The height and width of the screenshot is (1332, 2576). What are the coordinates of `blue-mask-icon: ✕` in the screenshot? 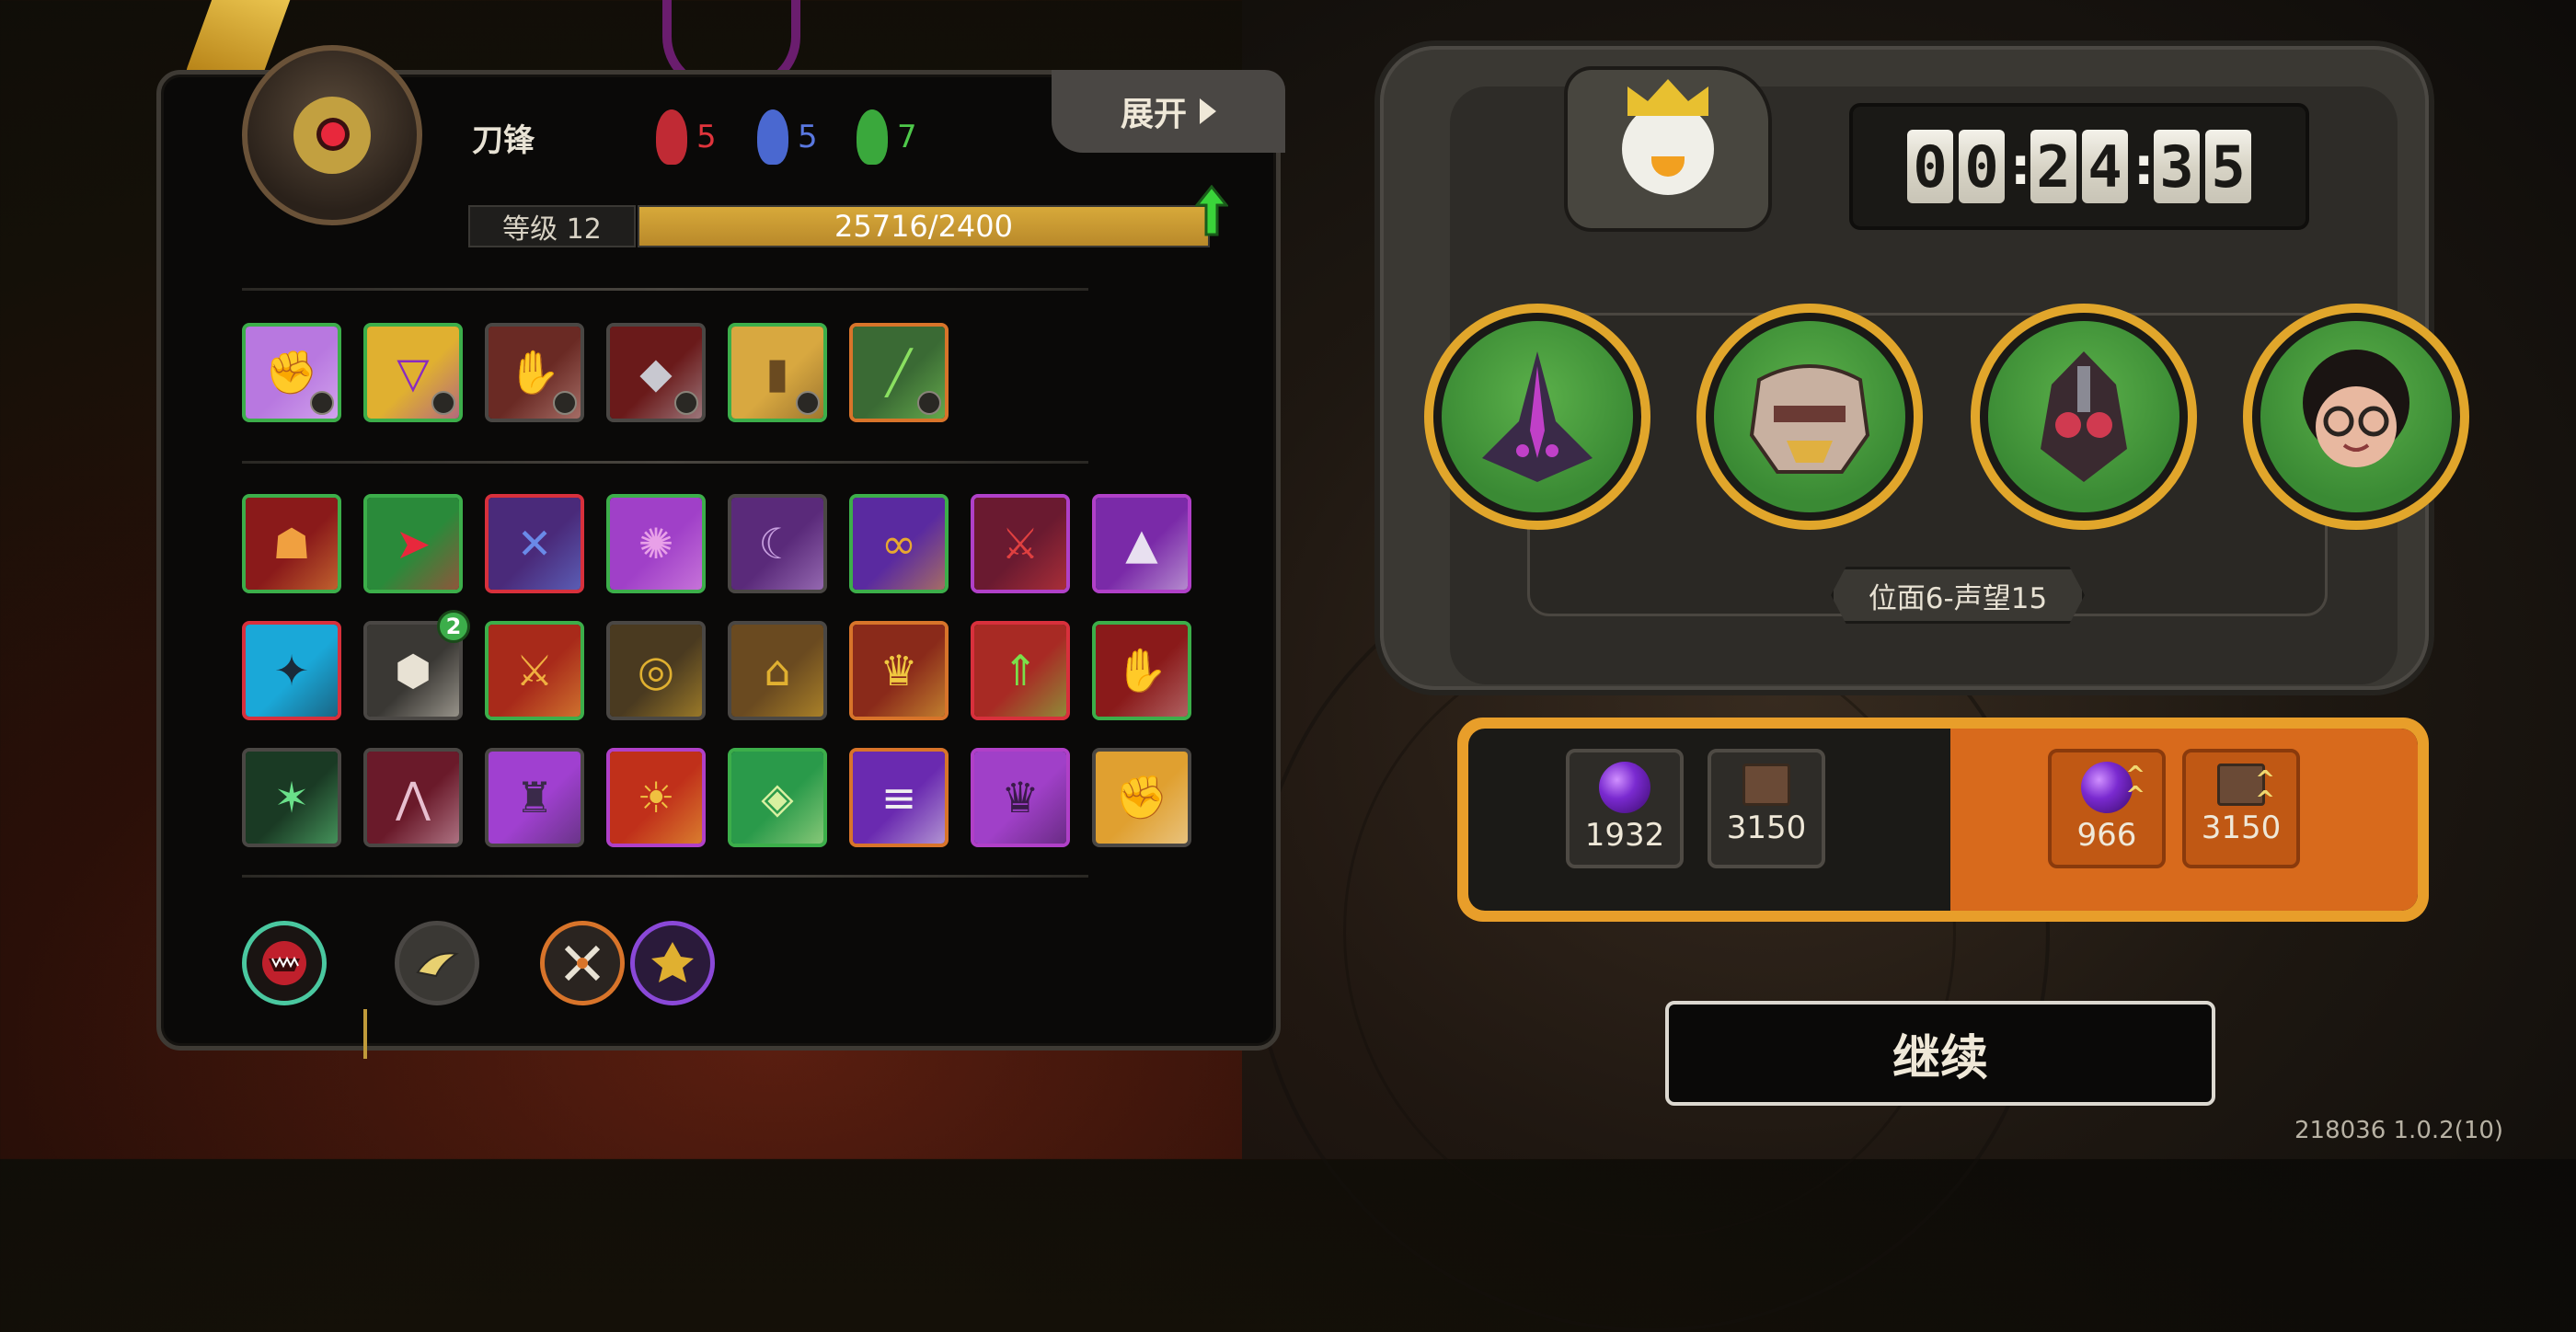 It's located at (534, 543).